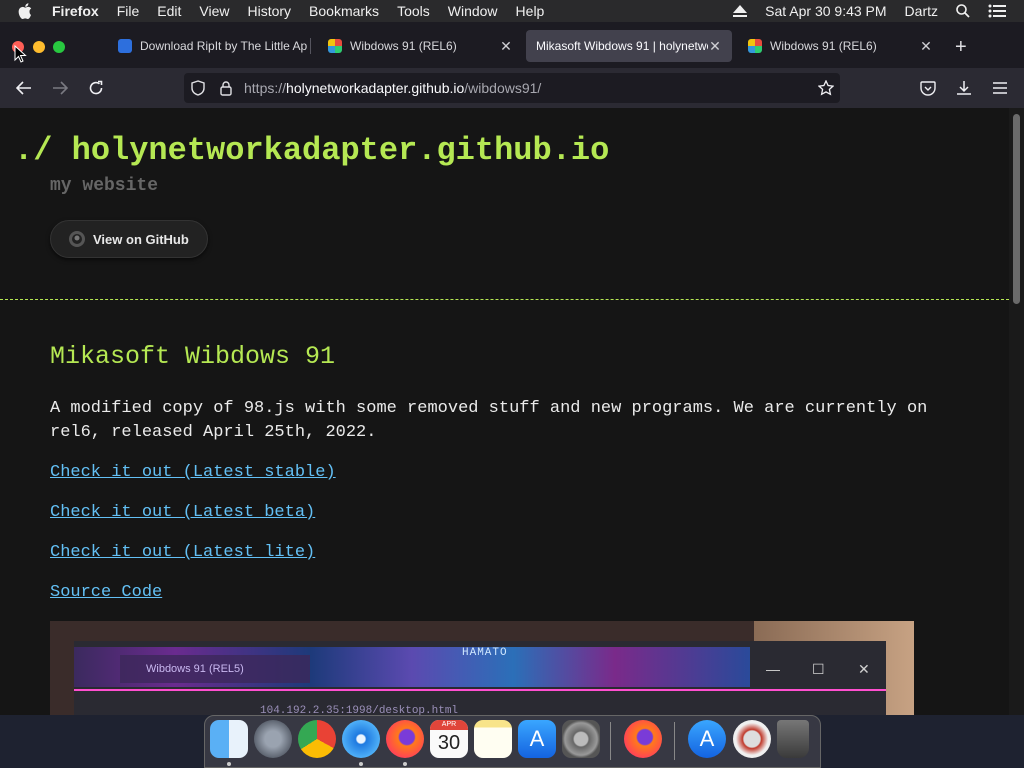 The width and height of the screenshot is (1024, 768). I want to click on notes-icon, so click(493, 739).